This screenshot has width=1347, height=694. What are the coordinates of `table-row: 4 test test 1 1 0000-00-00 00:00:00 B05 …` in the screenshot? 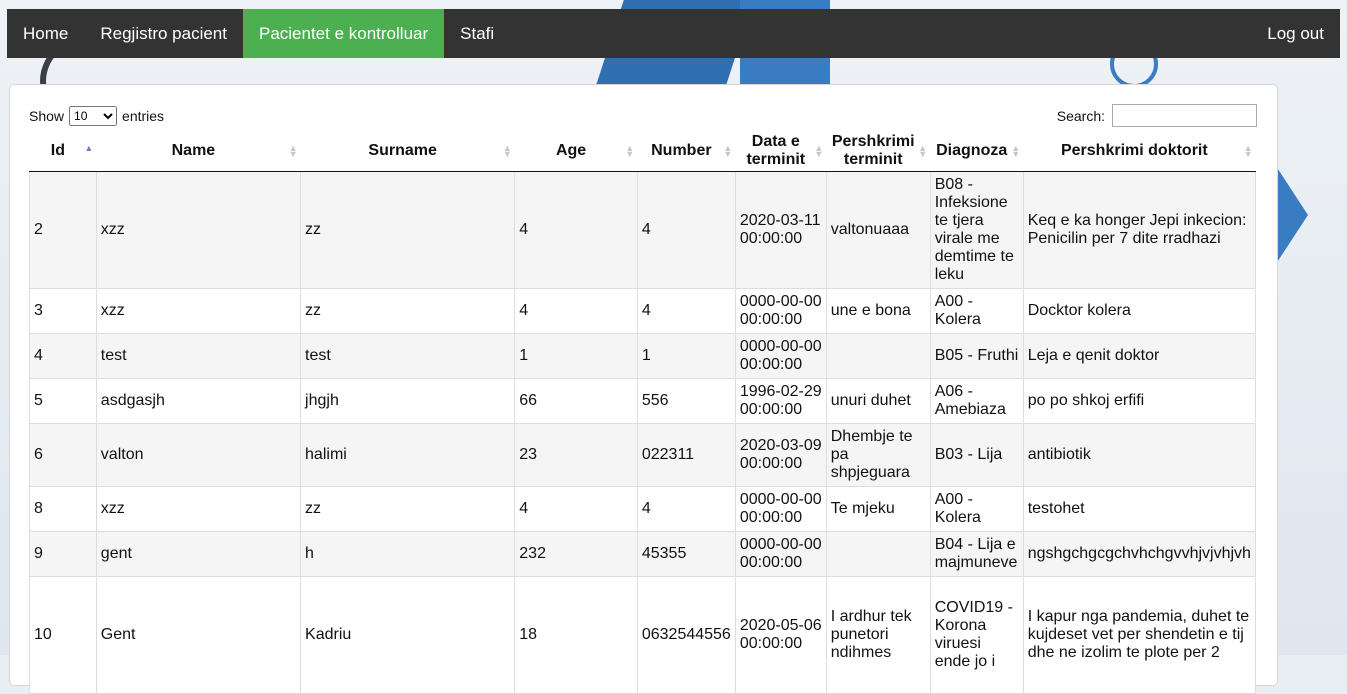 It's located at (643, 356).